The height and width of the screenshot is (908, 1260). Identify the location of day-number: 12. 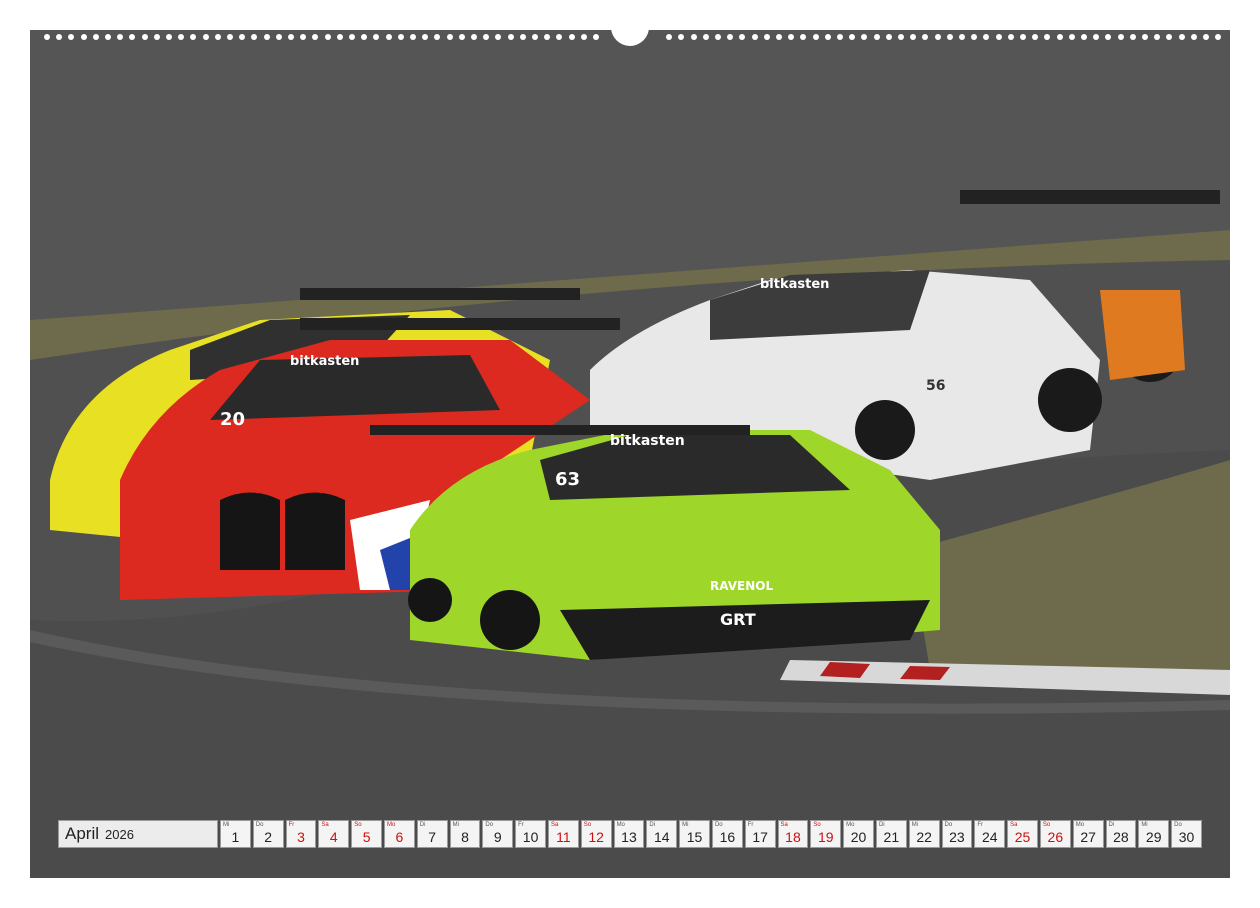
(596, 837).